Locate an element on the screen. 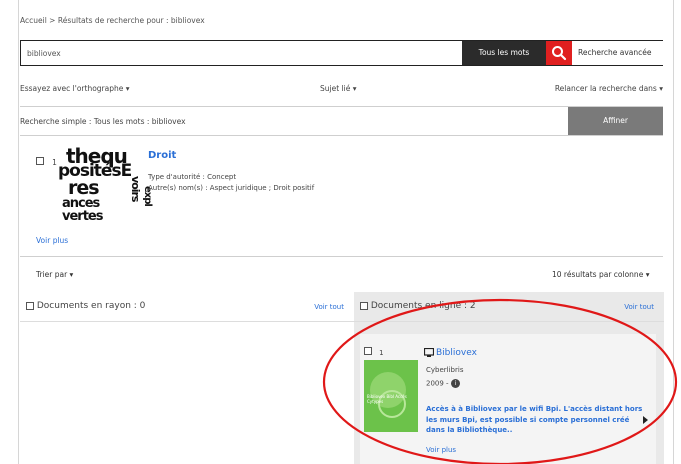 The width and height of the screenshot is (681, 464). document-thumbnail: Bibliovex Bibl Accès Cytypes is located at coordinates (391, 396).